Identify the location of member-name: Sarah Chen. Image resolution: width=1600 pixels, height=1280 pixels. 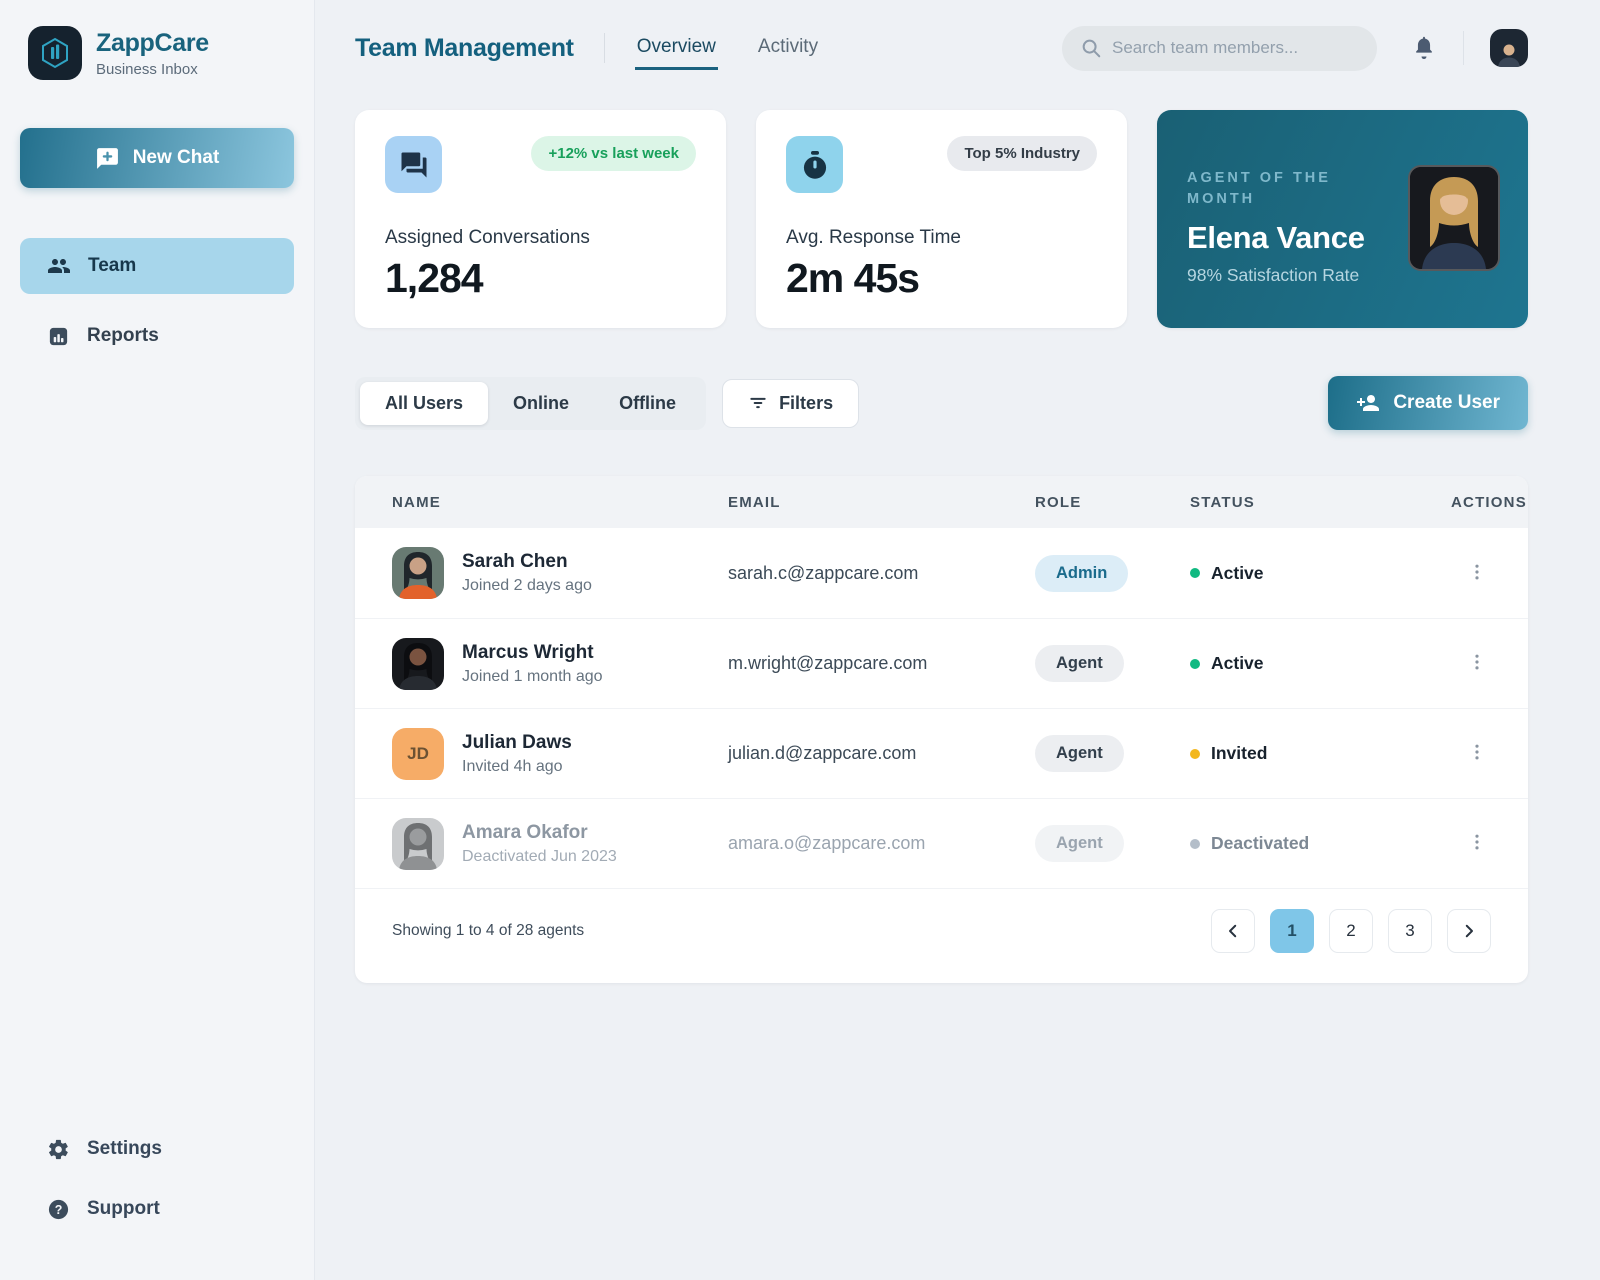
(515, 561).